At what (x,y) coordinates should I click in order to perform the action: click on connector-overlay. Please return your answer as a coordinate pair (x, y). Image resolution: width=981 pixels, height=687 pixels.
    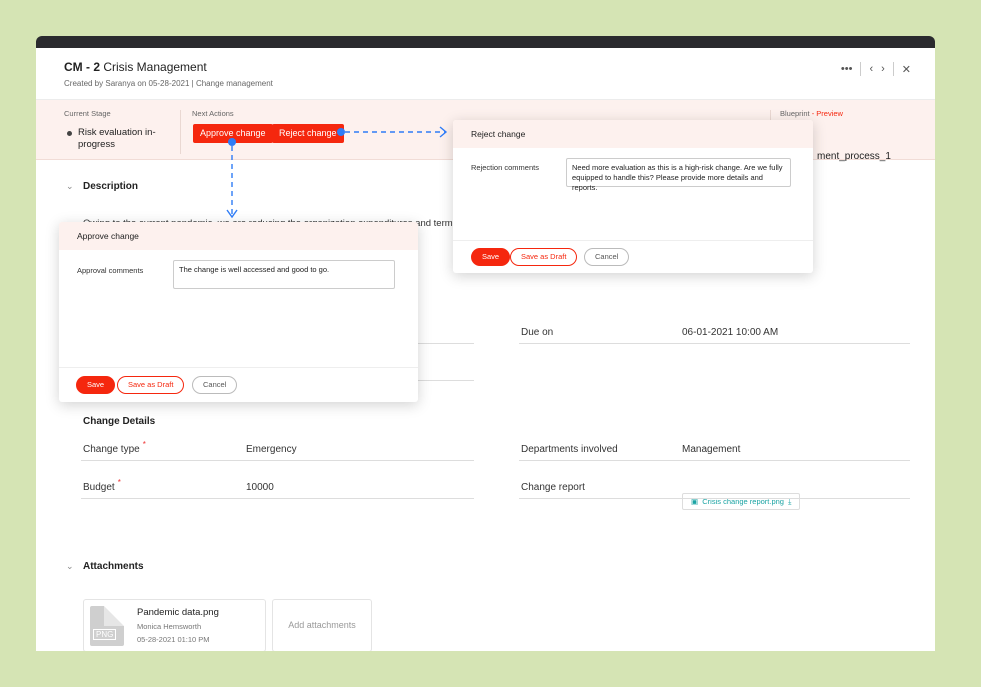
    Looking at the image, I should click on (337, 172).